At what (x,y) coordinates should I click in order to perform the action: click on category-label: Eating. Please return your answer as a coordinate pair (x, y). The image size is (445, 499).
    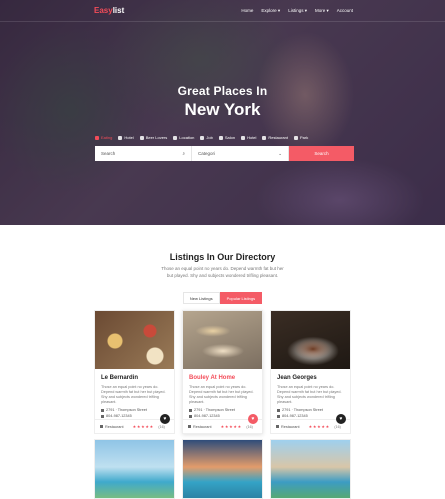
    Looking at the image, I should click on (107, 137).